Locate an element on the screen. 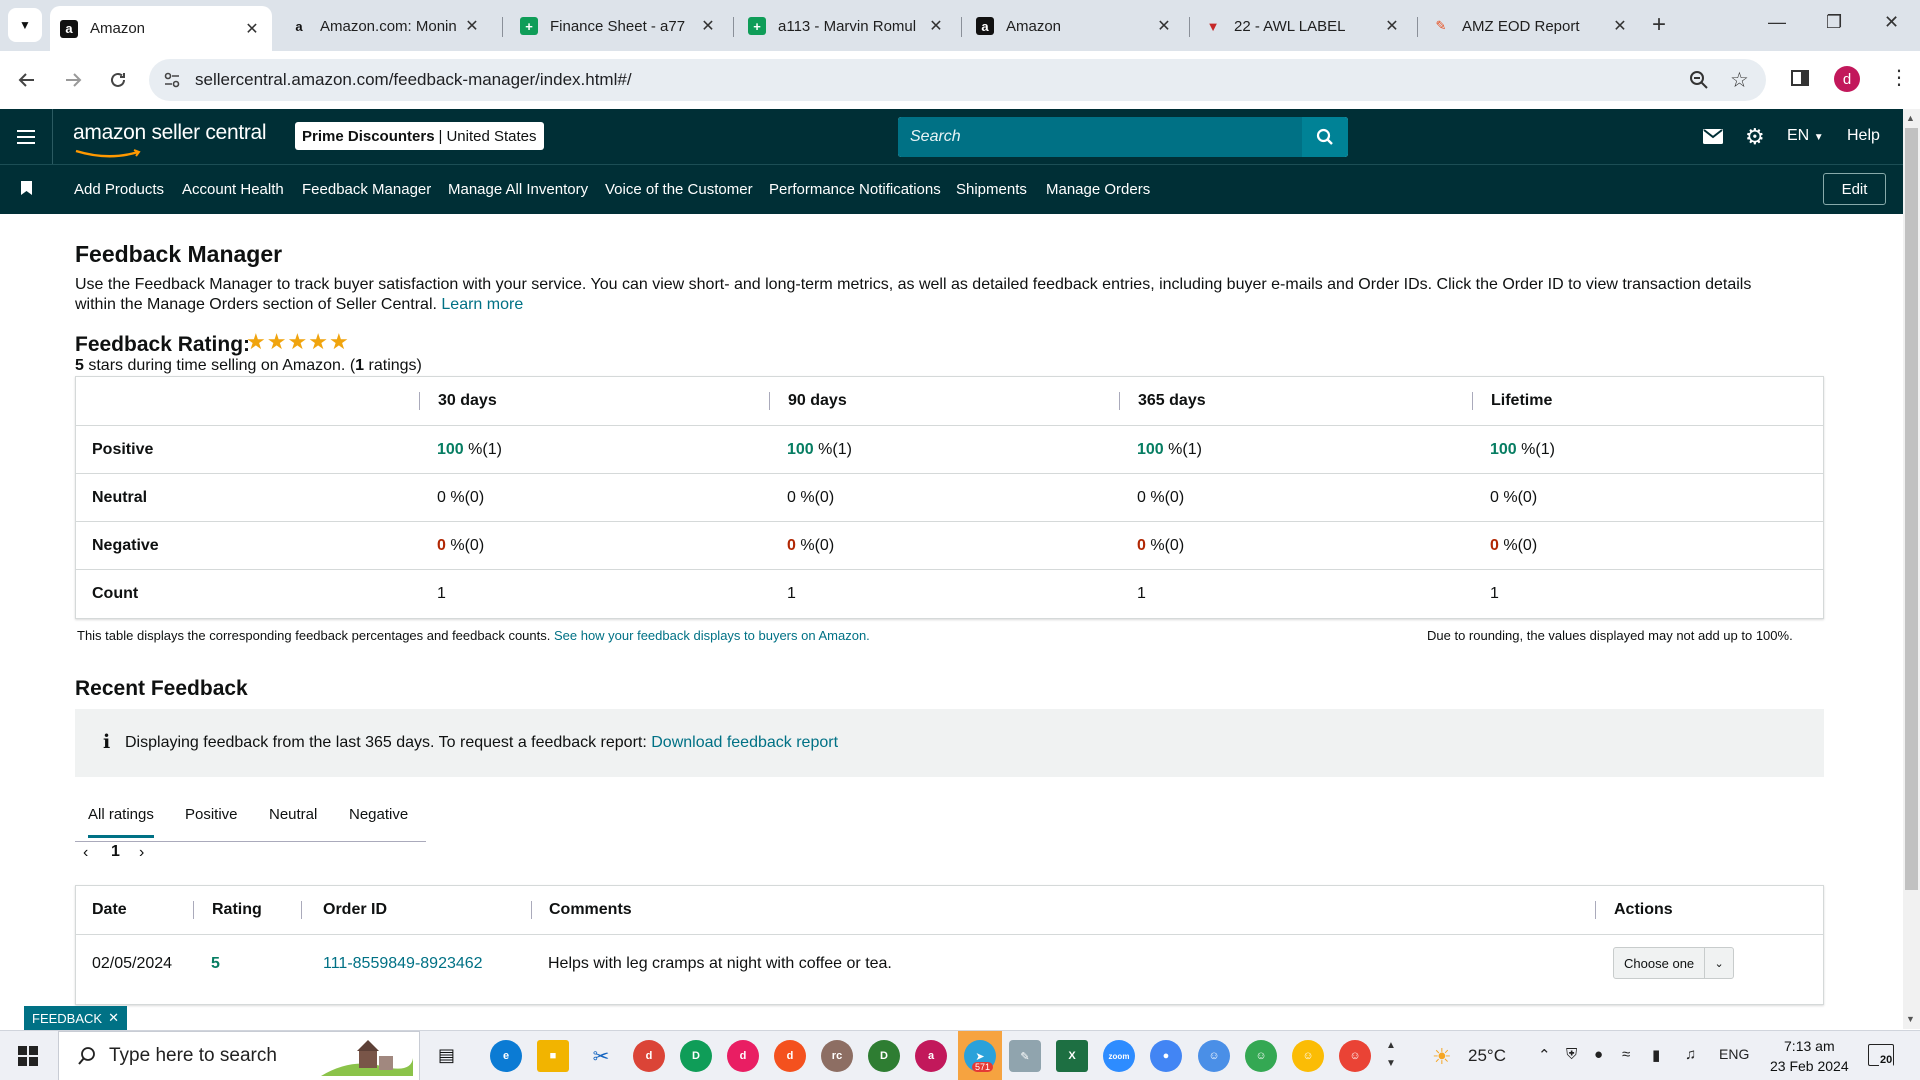 This screenshot has height=1080, width=1920. new-tab-button: + is located at coordinates (1659, 25).